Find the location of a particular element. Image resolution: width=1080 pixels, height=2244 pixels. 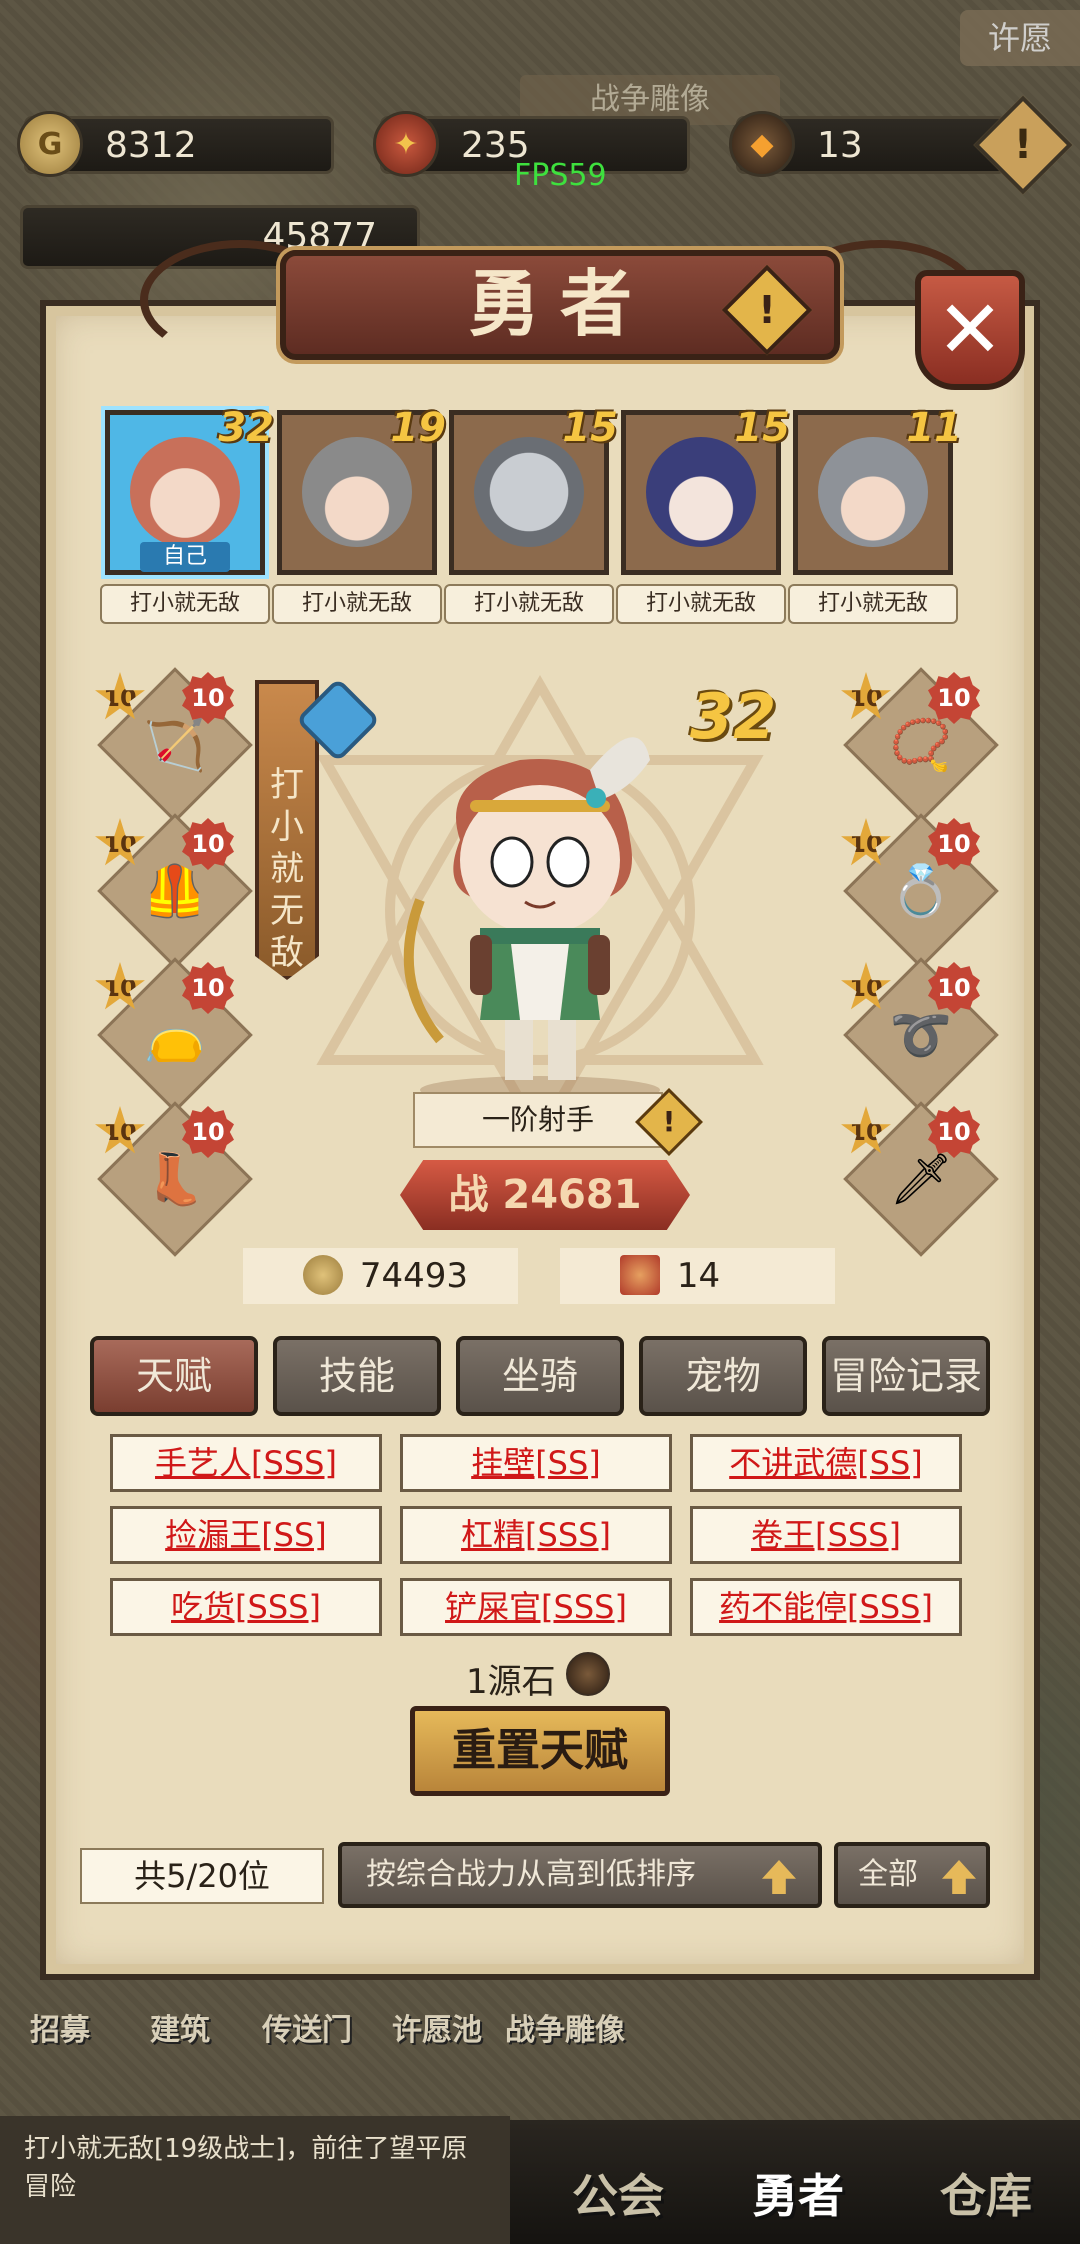

selected-hero-level: 32 is located at coordinates (733, 716).